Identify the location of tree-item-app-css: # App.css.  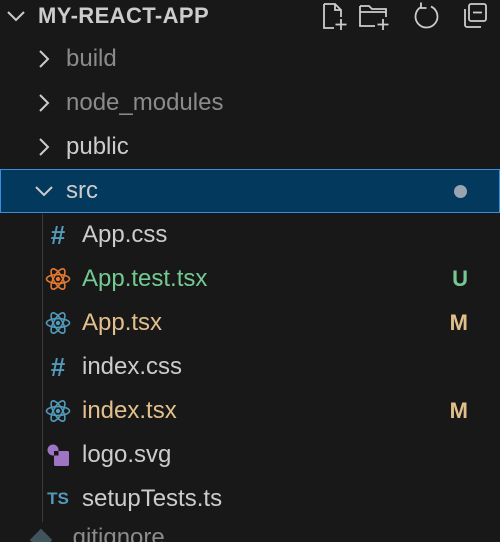
(250, 235).